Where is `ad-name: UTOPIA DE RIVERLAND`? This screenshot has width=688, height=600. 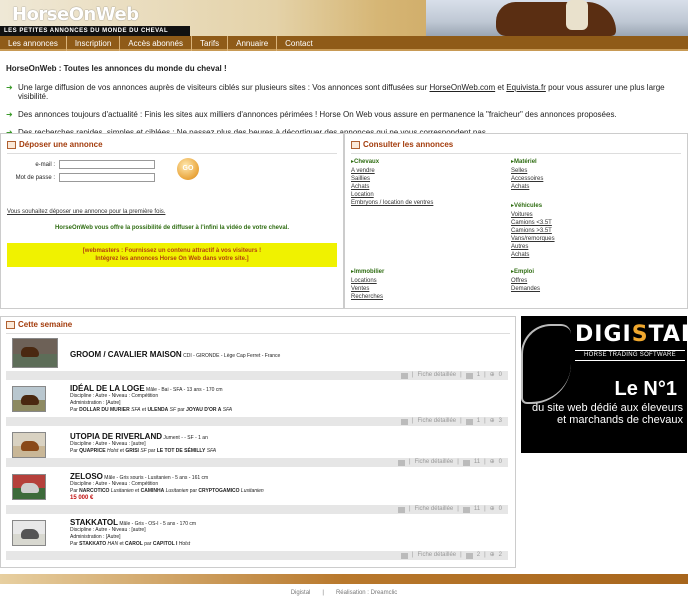 ad-name: UTOPIA DE RIVERLAND is located at coordinates (116, 436).